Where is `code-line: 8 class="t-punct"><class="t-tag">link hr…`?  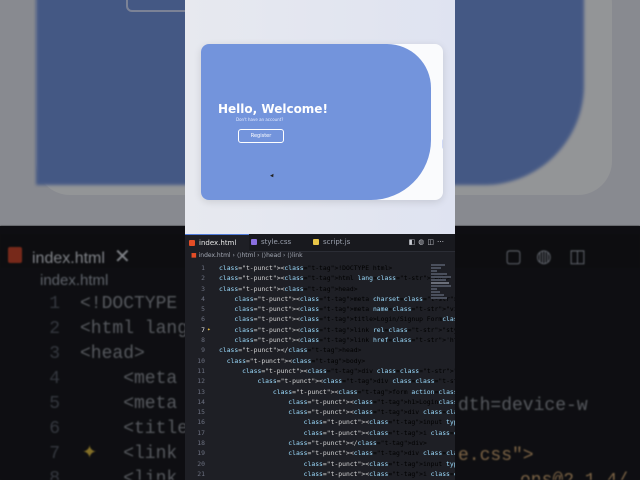
code-line: 8 class="t-punct"><class="t-tag">link hr… is located at coordinates (320, 340).